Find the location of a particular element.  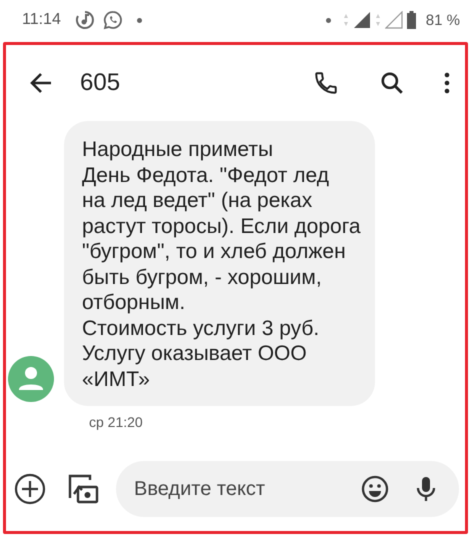

music-app-icon is located at coordinates (84, 20).